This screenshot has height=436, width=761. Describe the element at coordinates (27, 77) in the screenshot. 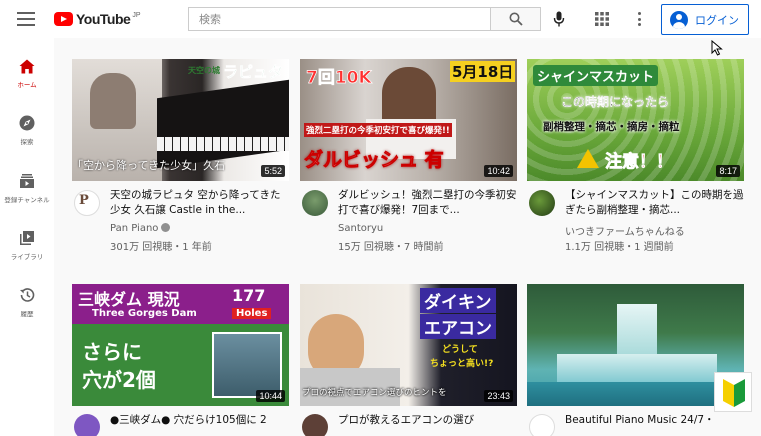

I see `sidebar-item-home: ホーム` at that location.